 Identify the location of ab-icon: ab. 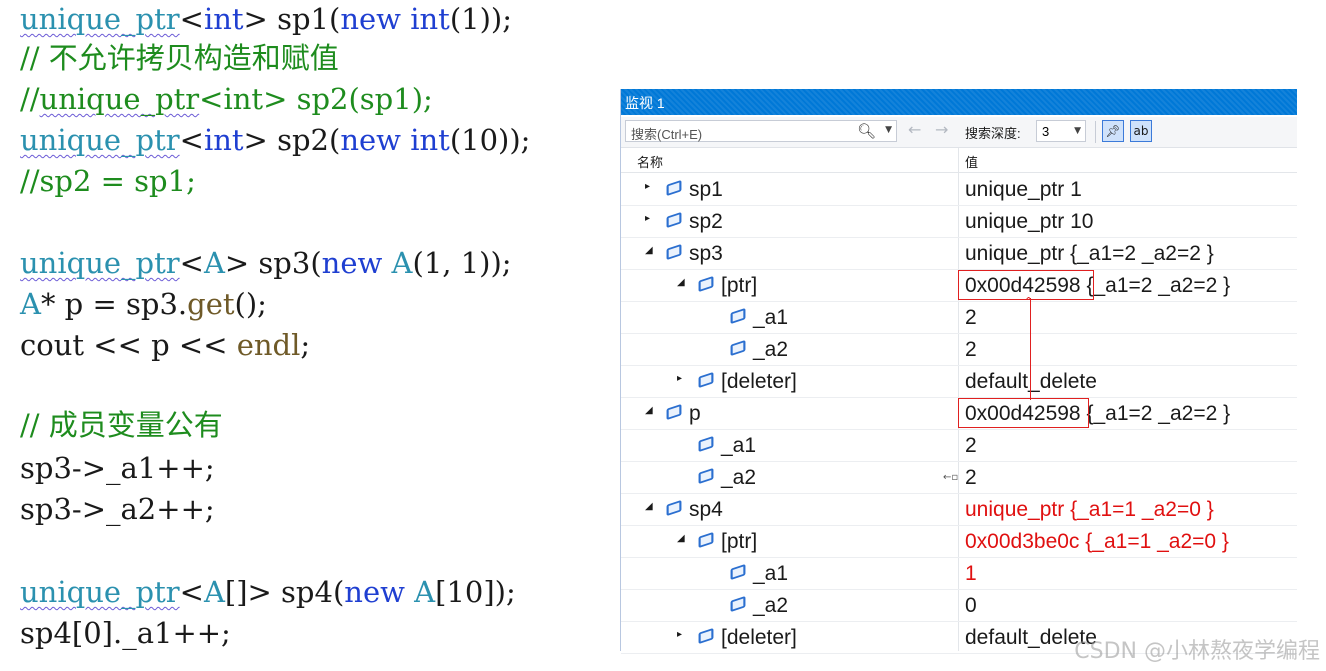
(1141, 131).